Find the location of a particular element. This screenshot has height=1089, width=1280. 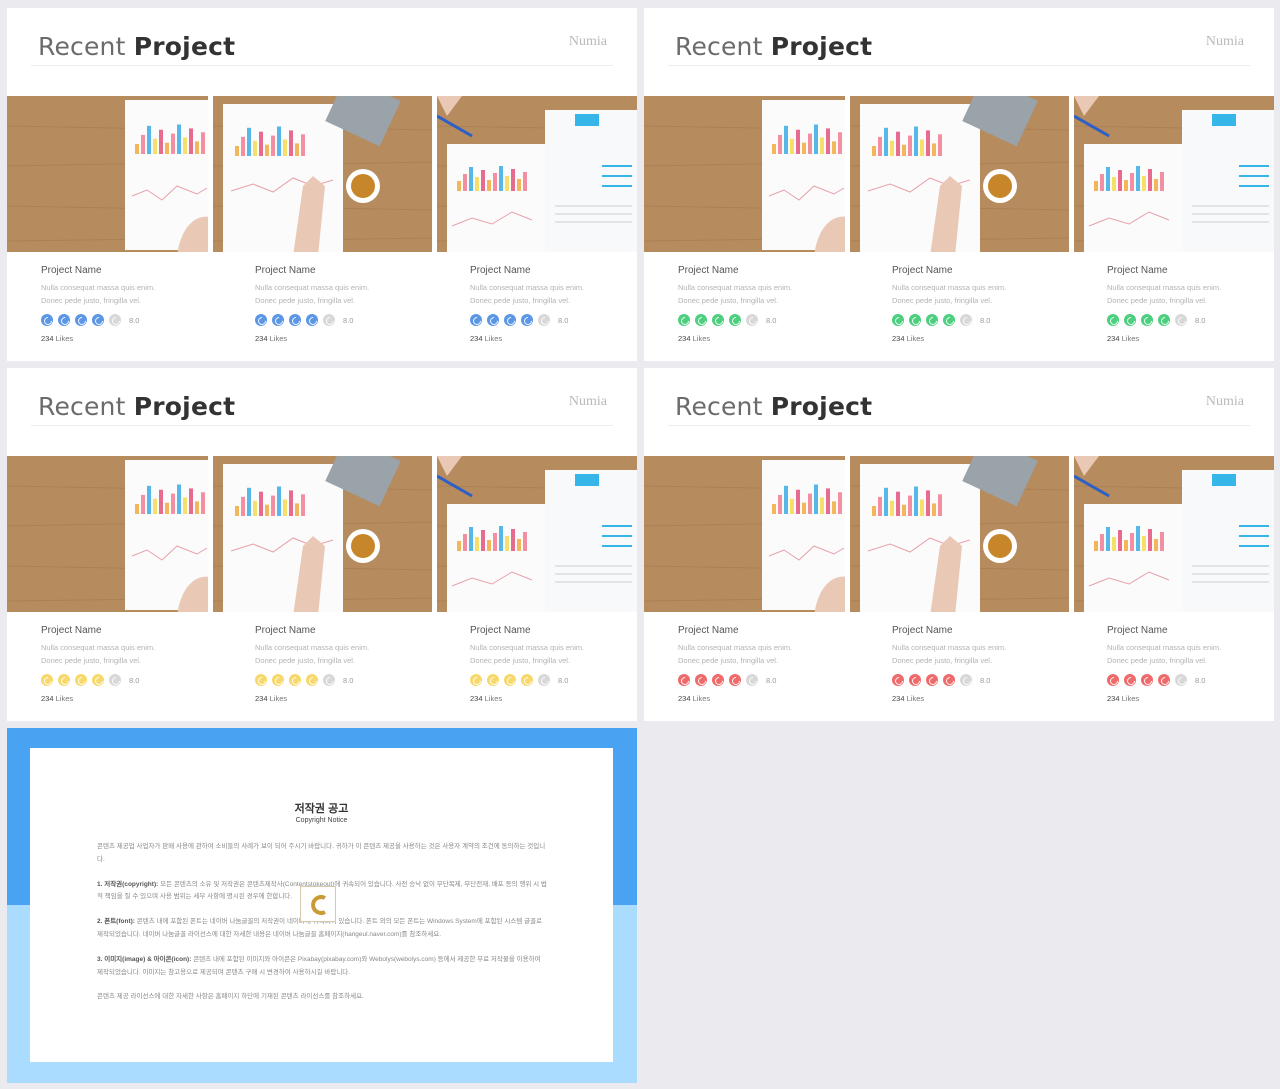

section-1-heading: 1. 저작권(copyright): is located at coordinates (128, 884).